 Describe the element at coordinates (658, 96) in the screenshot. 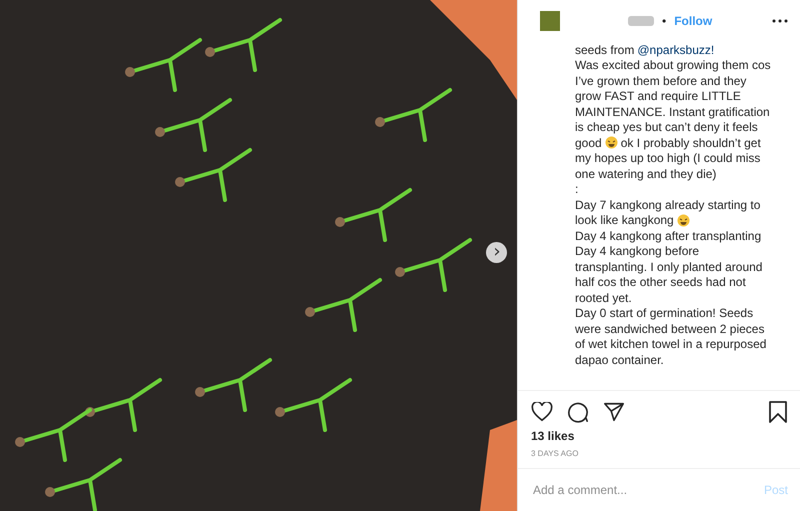

I see `caption-text: grow FAST and require LITTLE` at that location.